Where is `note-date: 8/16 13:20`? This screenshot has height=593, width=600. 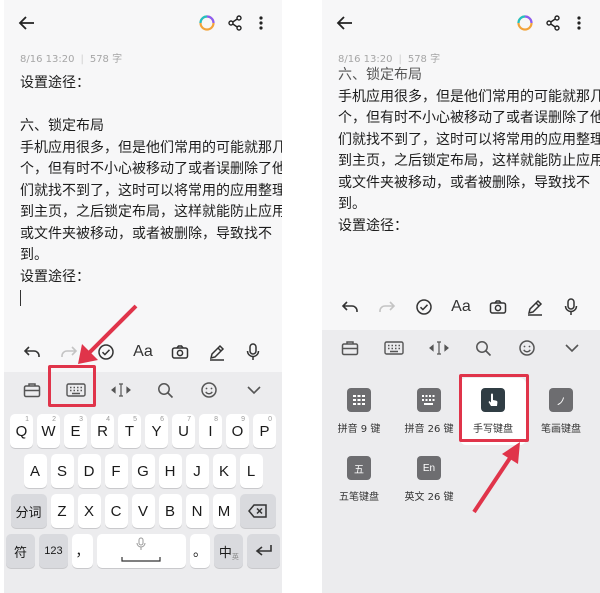 note-date: 8/16 13:20 is located at coordinates (47, 59).